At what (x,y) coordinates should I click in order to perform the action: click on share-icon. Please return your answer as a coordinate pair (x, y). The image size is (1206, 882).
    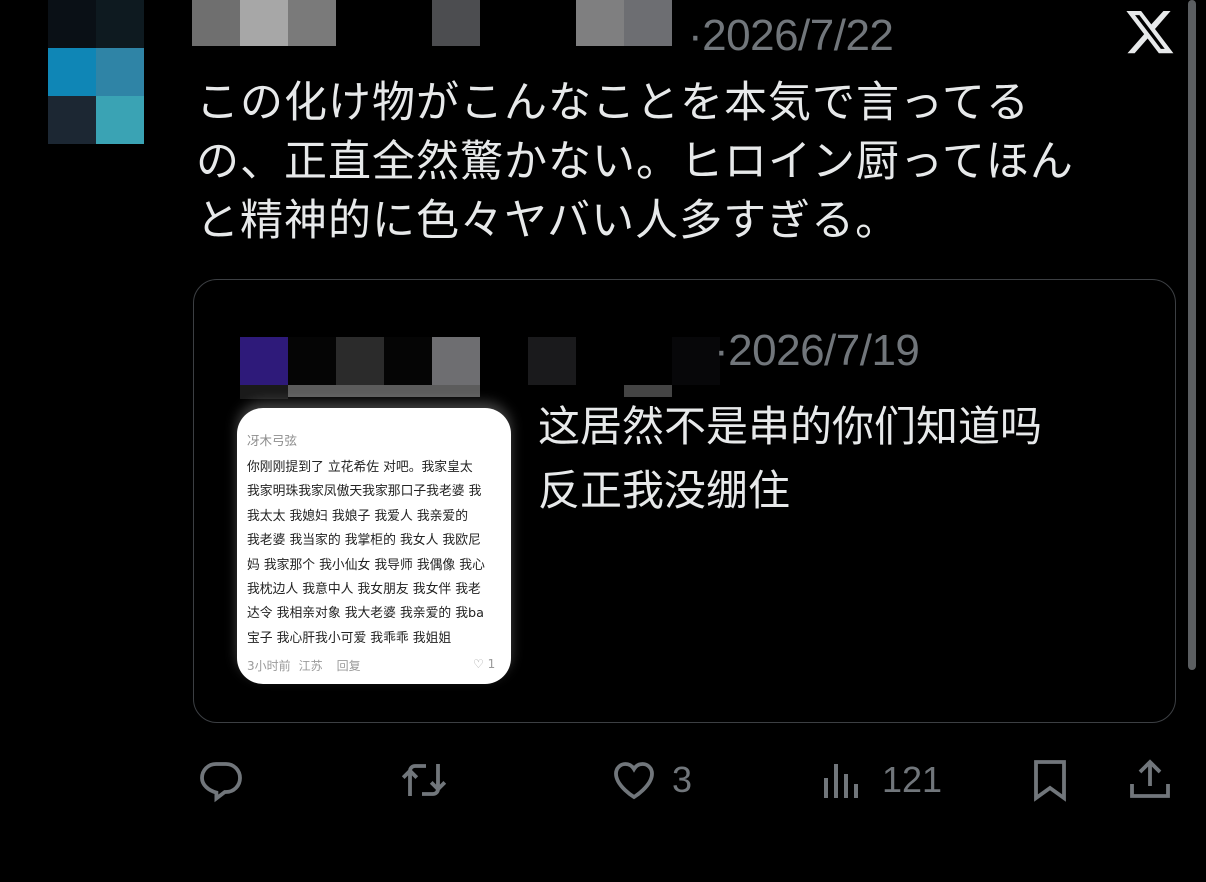
    Looking at the image, I should click on (1150, 778).